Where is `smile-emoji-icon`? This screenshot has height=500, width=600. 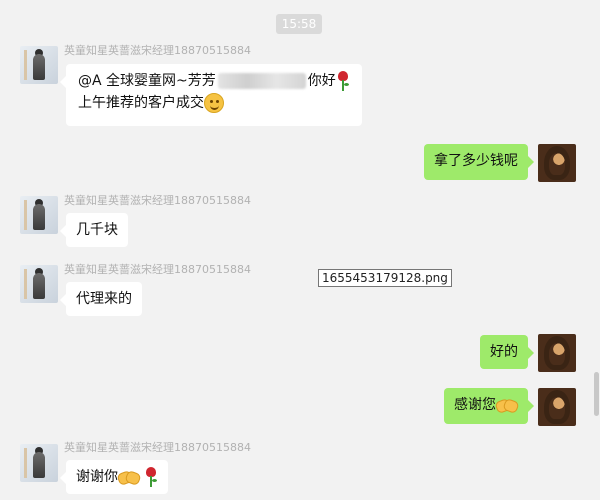 smile-emoji-icon is located at coordinates (214, 103).